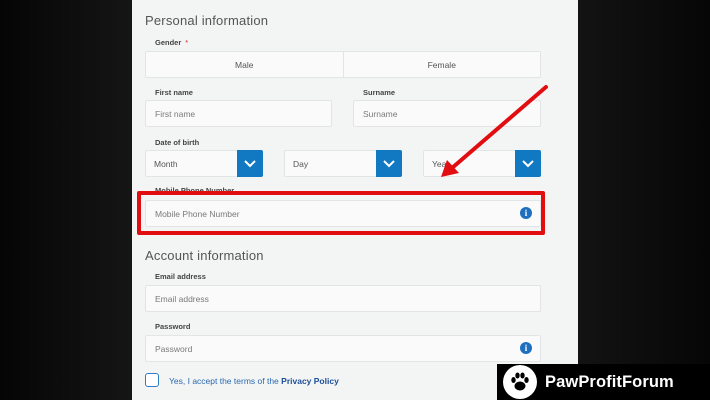 This screenshot has height=400, width=710. Describe the element at coordinates (441, 163) in the screenshot. I see `year-select-value: Year` at that location.